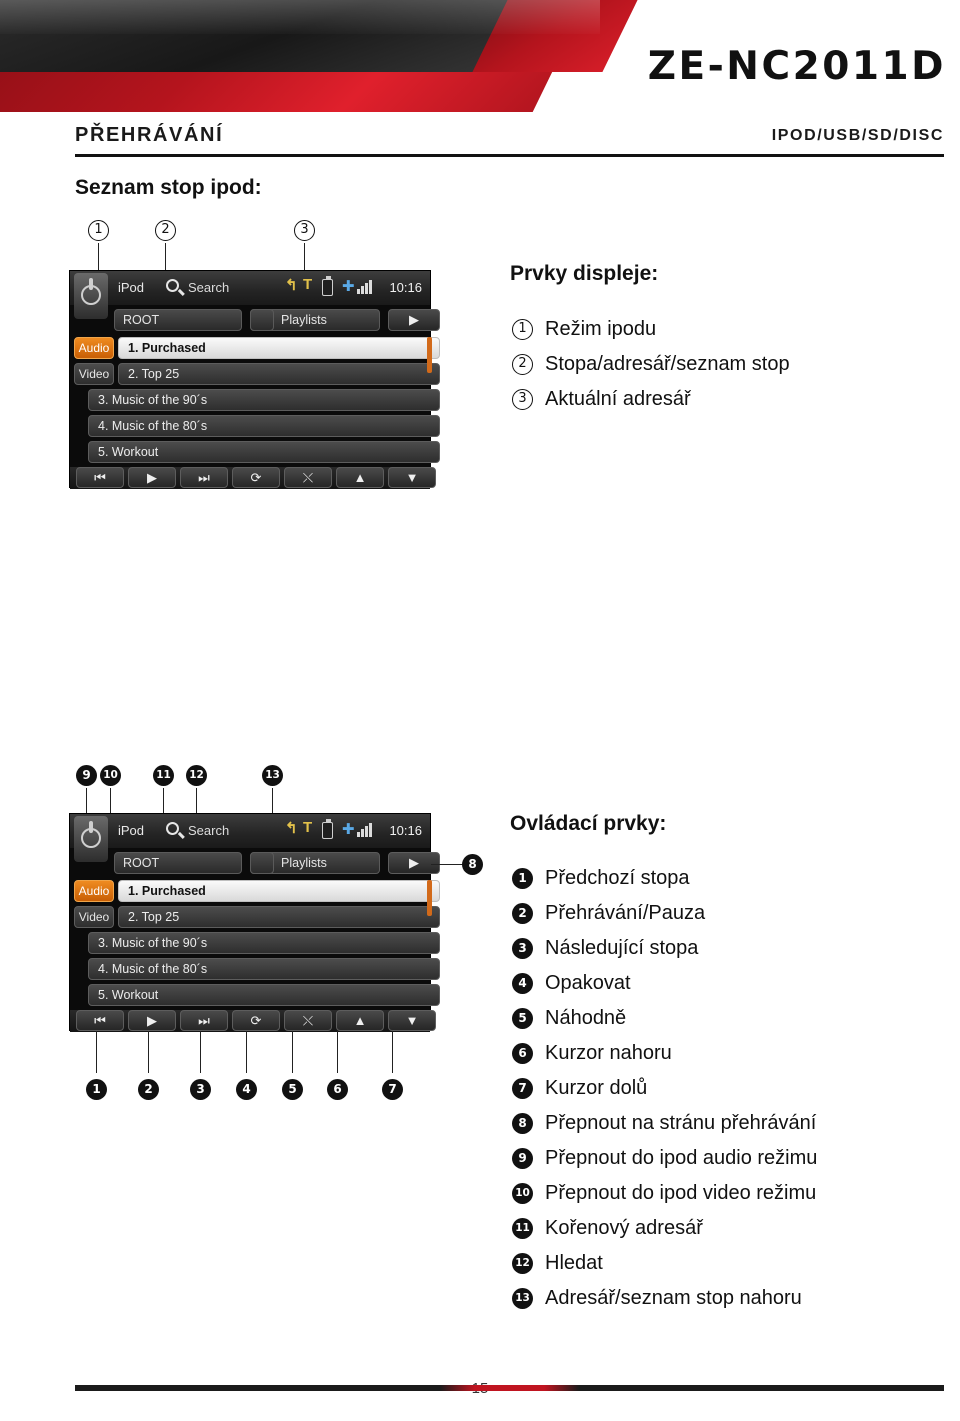 This screenshot has width=960, height=1421. Describe the element at coordinates (338, 1052) in the screenshot. I see `leader-line-b6` at that location.